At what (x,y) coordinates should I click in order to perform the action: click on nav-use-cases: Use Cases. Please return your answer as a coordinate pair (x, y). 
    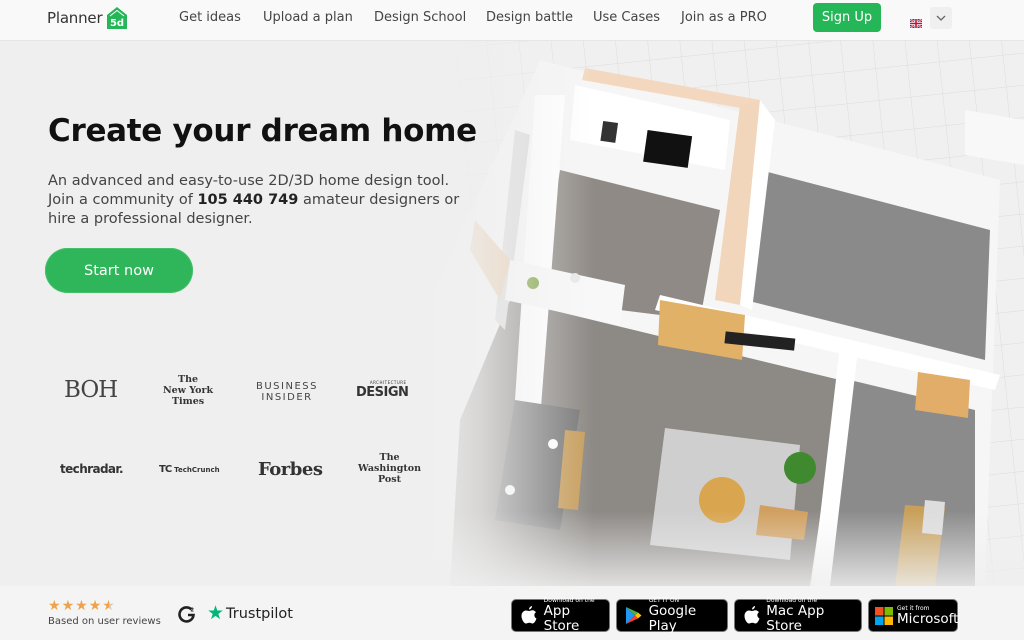
    Looking at the image, I should click on (626, 17).